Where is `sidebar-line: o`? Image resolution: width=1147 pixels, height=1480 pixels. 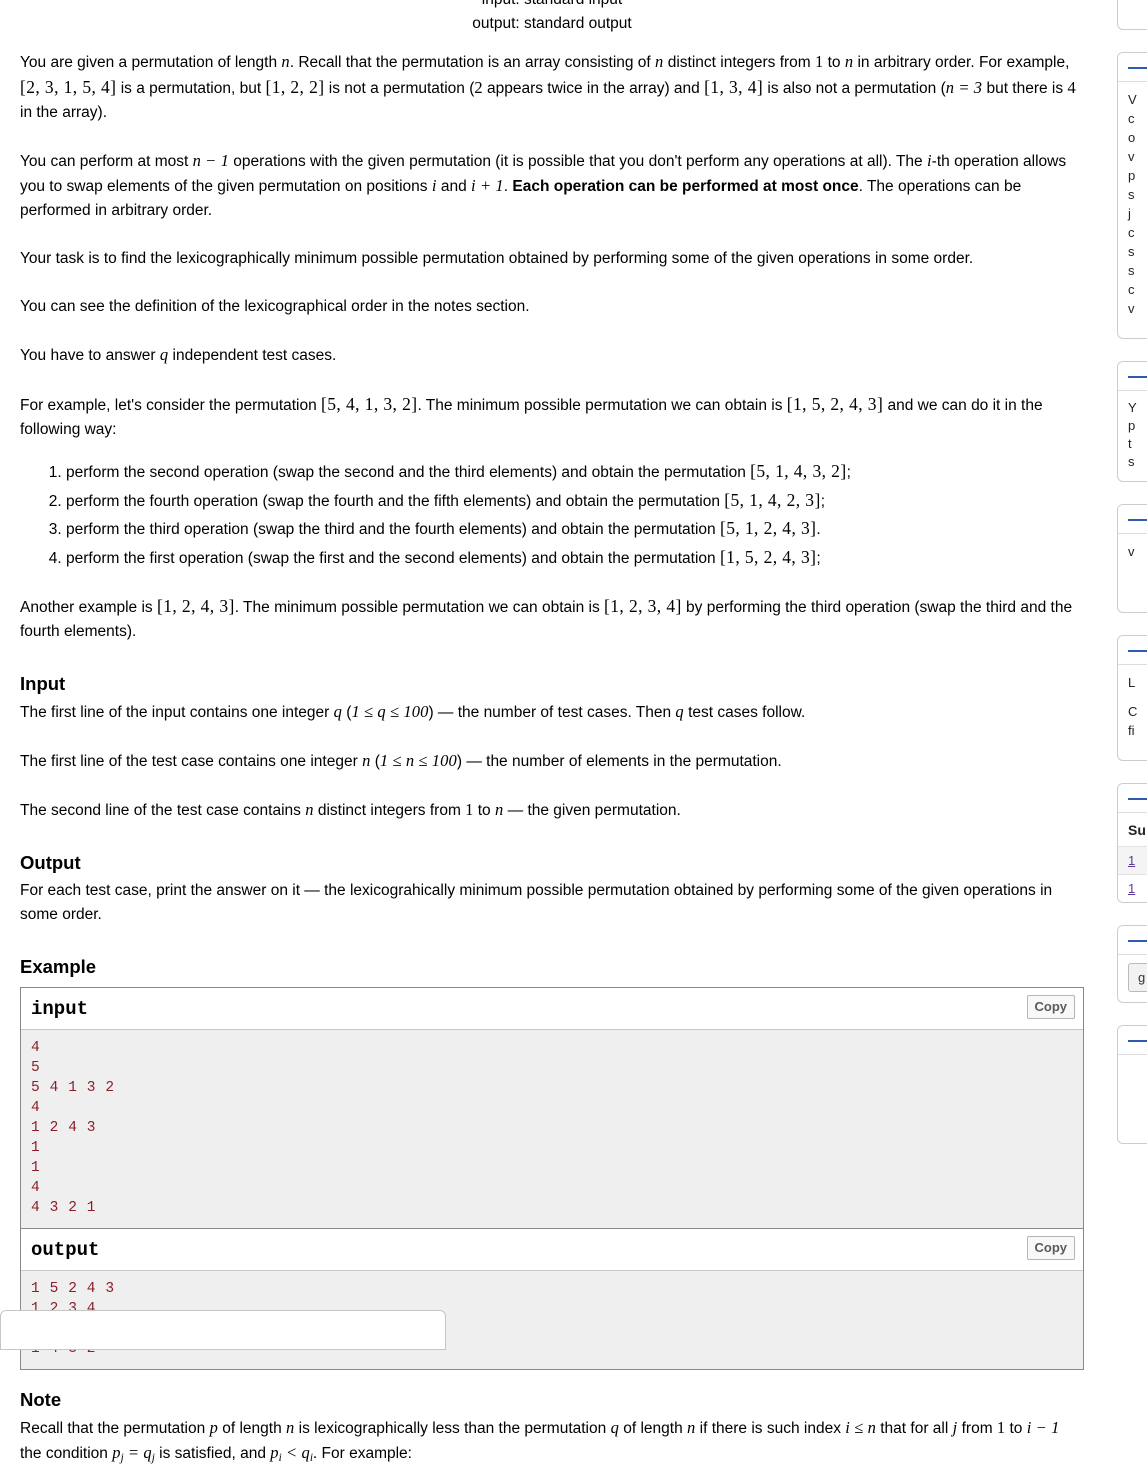
sidebar-line: o is located at coordinates (1132, 137).